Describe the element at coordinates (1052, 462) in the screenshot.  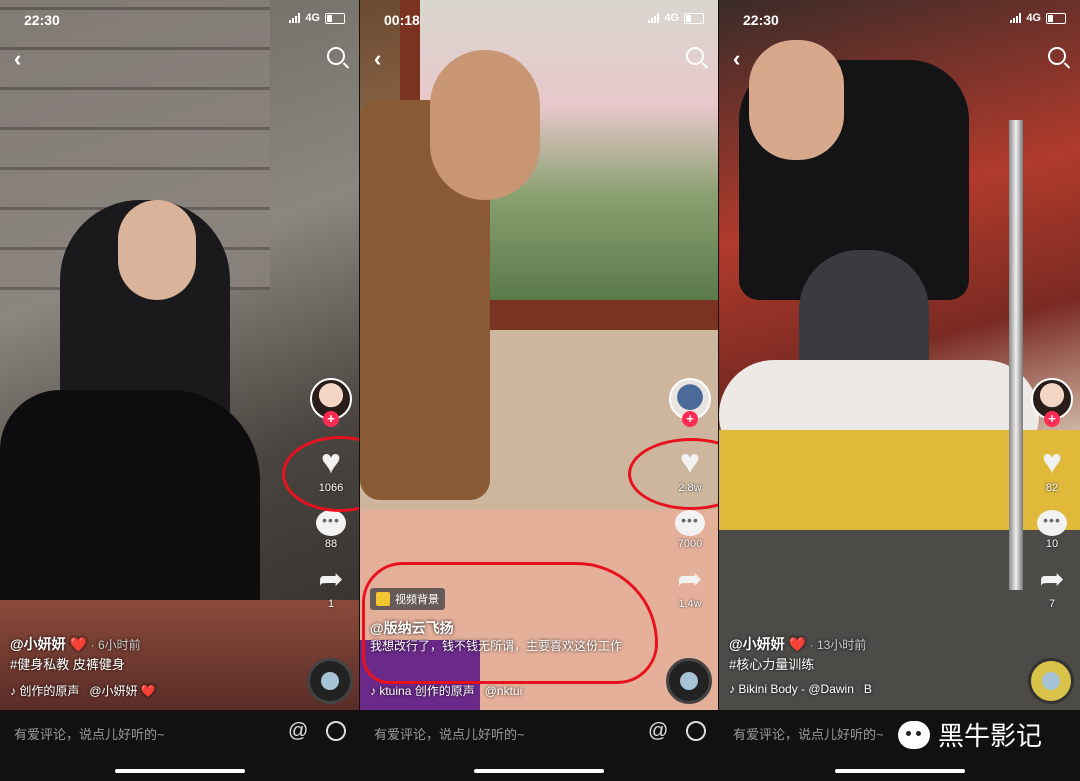
I see `heart-icon: ♥` at that location.